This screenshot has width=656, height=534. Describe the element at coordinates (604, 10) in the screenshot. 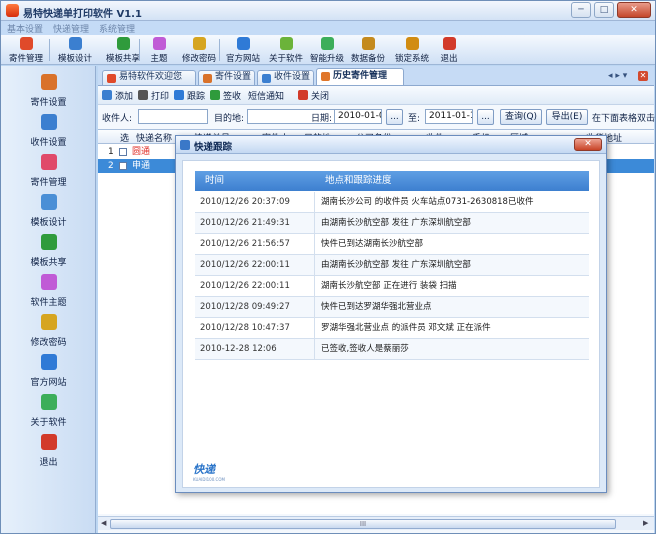

I see `maximize-button: □` at that location.